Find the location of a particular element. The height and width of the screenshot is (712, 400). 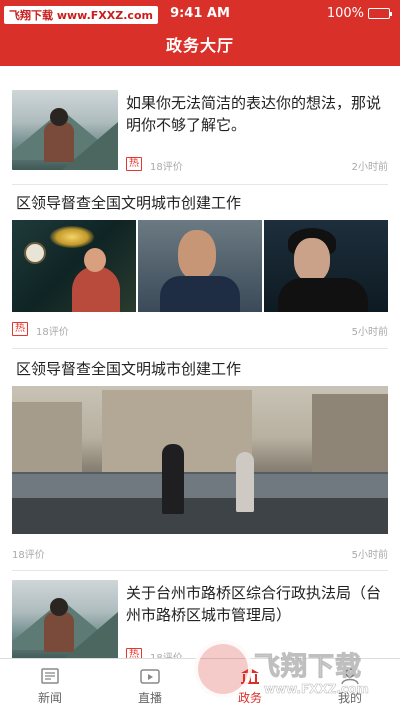

tab-label: 直播 is located at coordinates (149, 697).